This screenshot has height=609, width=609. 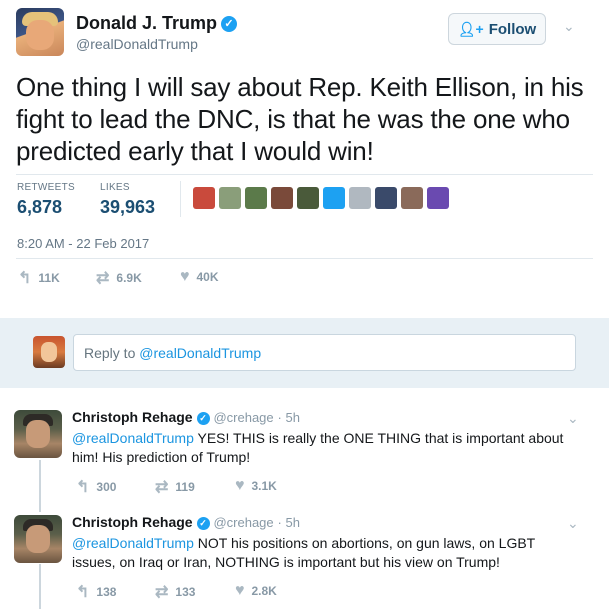 What do you see at coordinates (207, 277) in the screenshot?
I see `like-count: 40K` at bounding box center [207, 277].